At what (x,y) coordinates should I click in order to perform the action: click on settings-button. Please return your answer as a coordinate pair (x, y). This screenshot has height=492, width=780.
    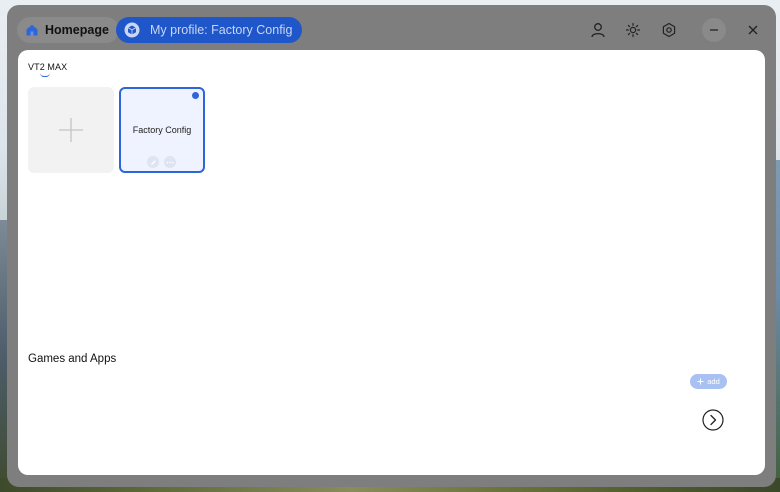
    Looking at the image, I should click on (669, 30).